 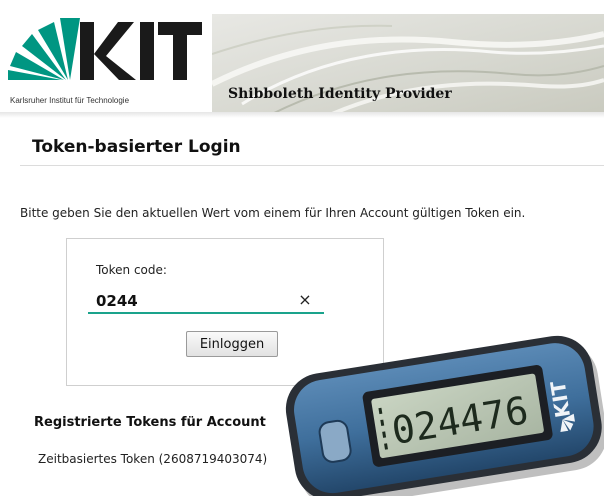 What do you see at coordinates (105, 49) in the screenshot?
I see `kit-logo-icon` at bounding box center [105, 49].